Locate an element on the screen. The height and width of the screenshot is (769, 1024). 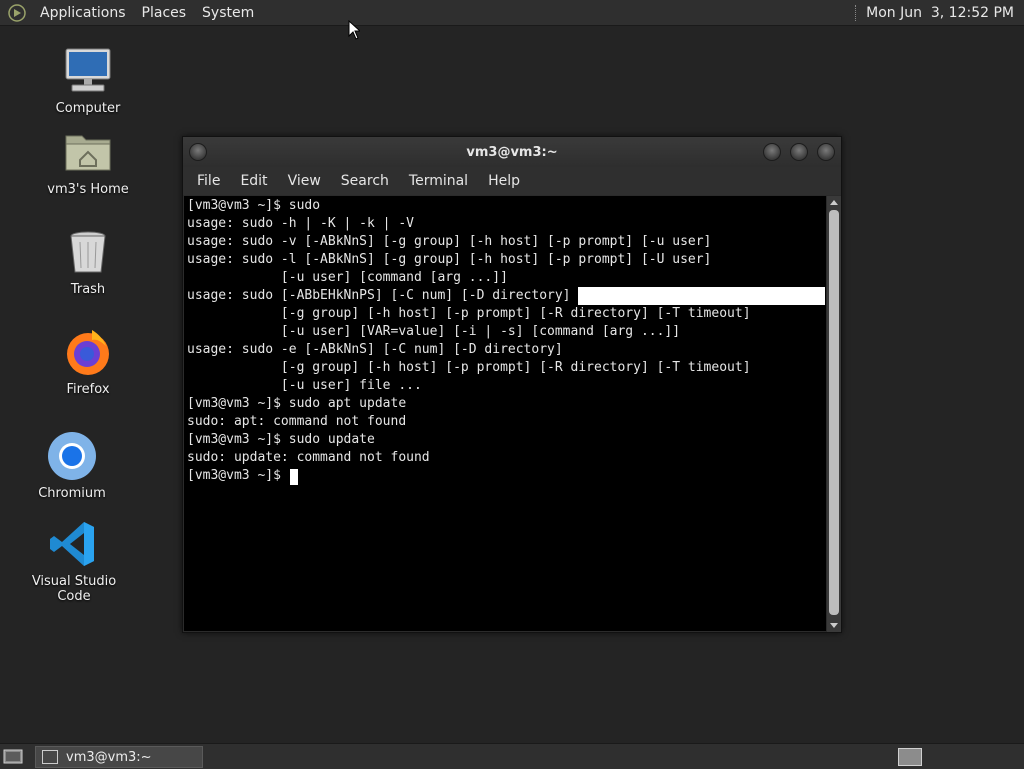
terminal-titlebar: vm3@vm3:~ is located at coordinates (512, 152).